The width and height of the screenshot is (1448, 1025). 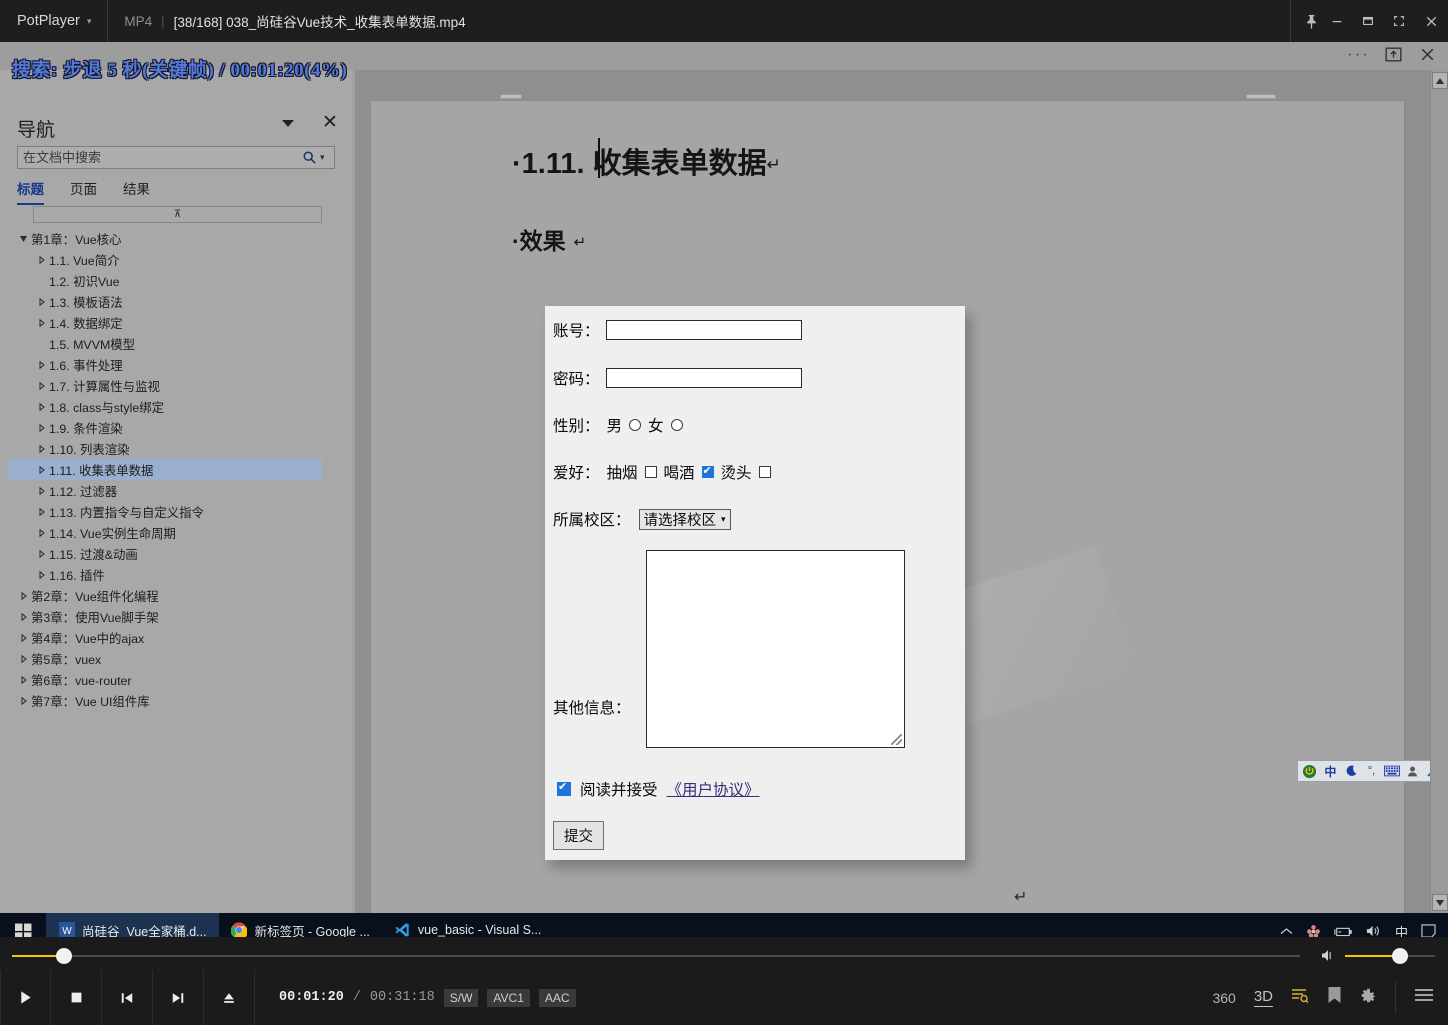 What do you see at coordinates (178, 511) in the screenshot?
I see `tree-item: 1.13. 内置指令与自定义指令` at bounding box center [178, 511].